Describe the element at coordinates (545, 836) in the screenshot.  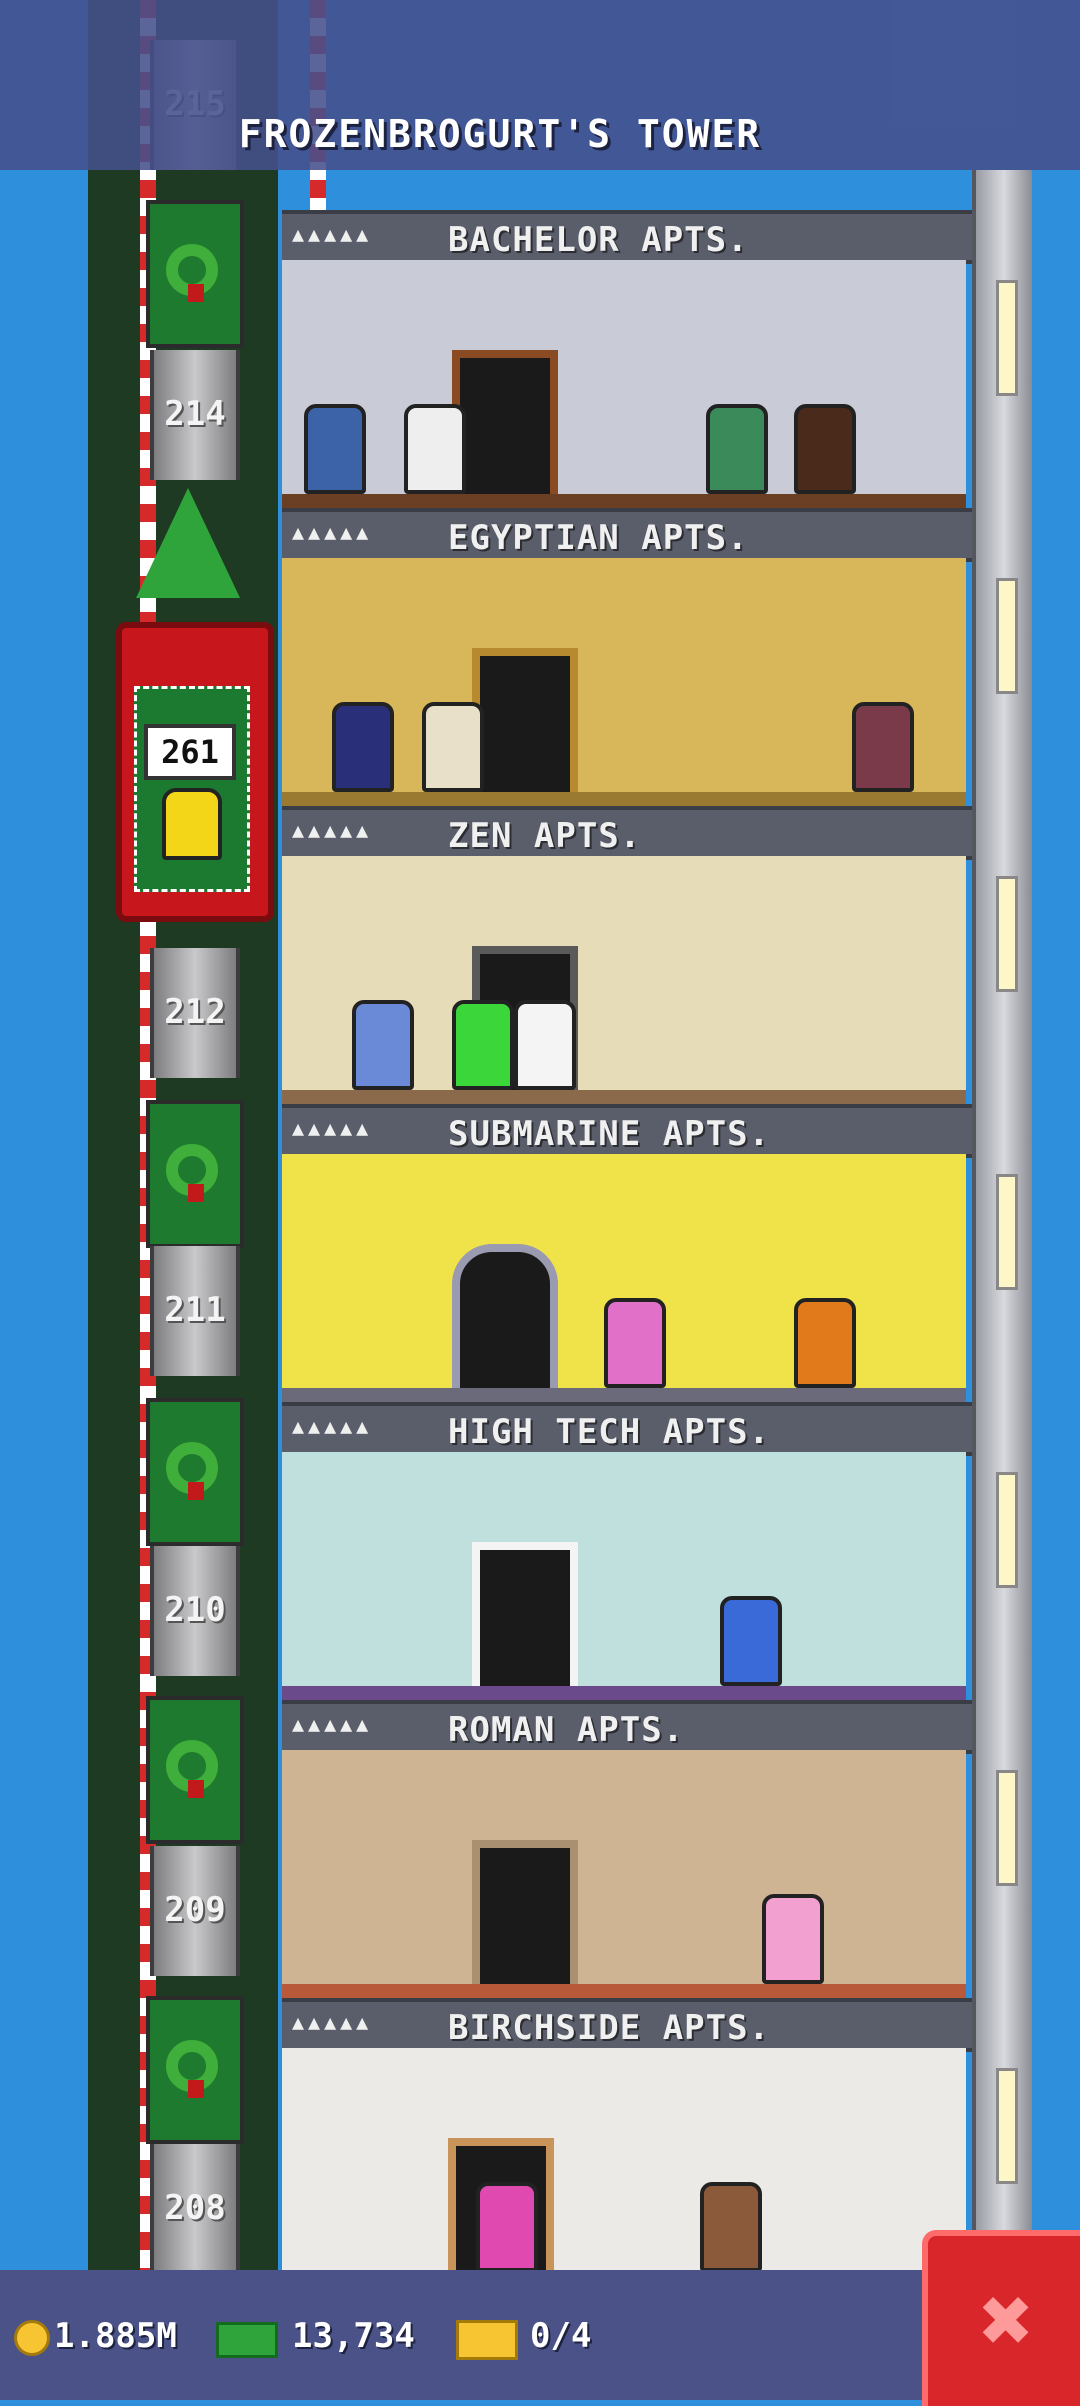
I see `floor-name: ZEN APTS.` at that location.